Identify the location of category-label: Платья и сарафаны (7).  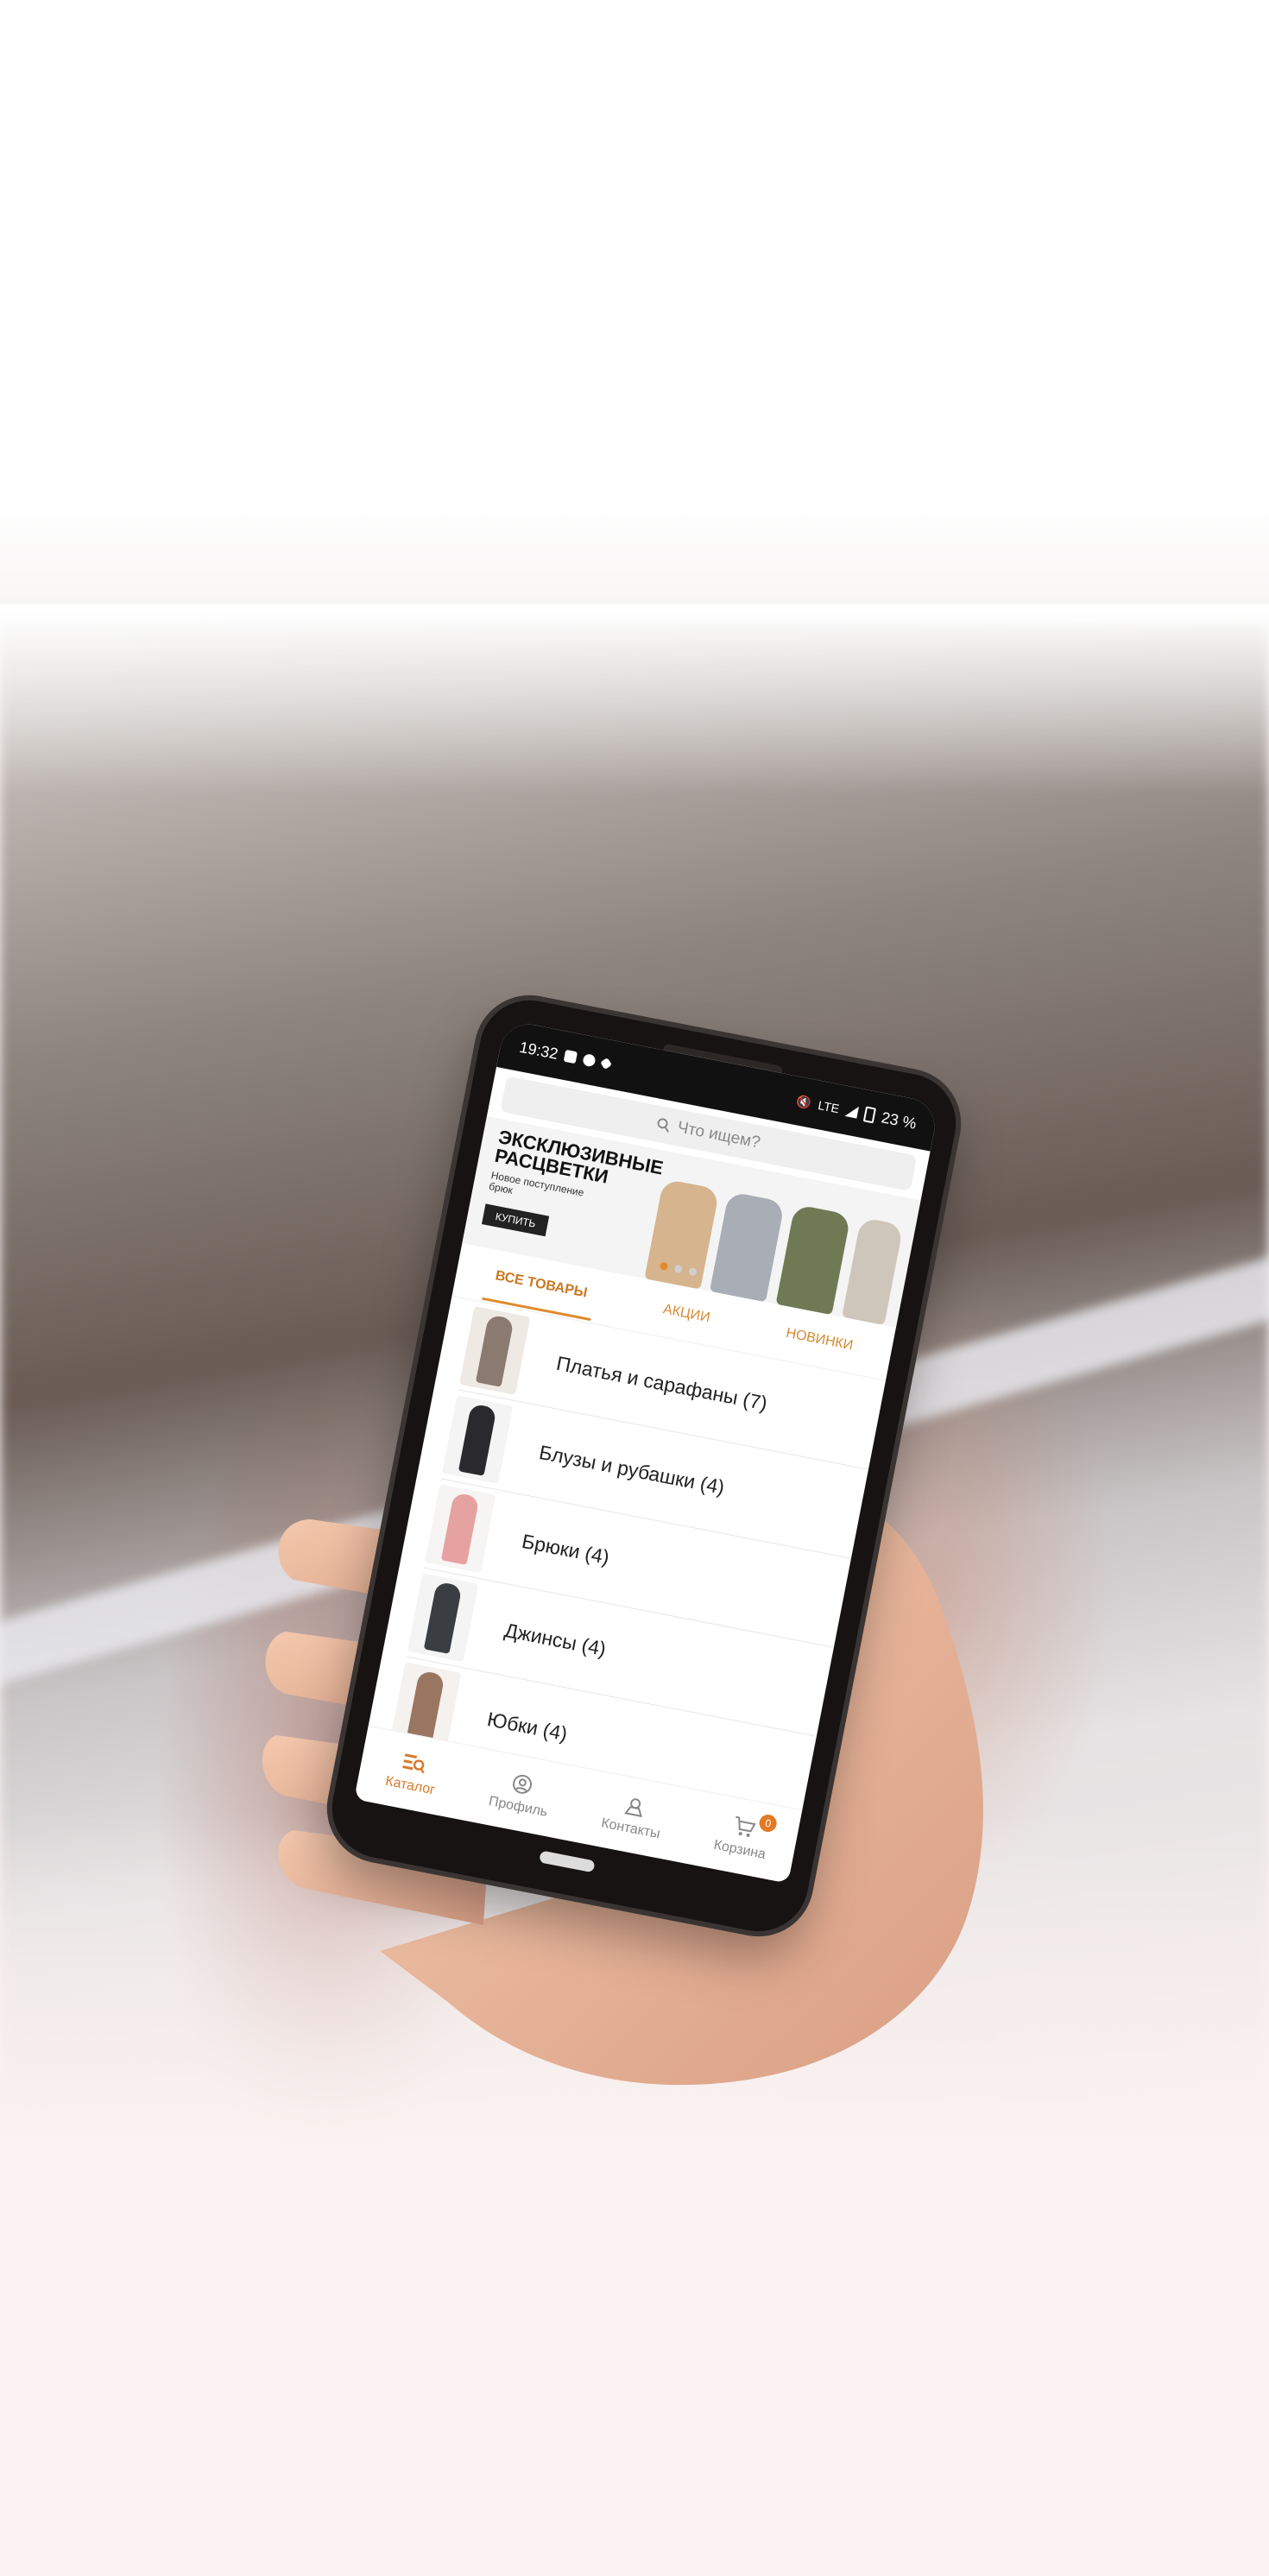
(662, 1383).